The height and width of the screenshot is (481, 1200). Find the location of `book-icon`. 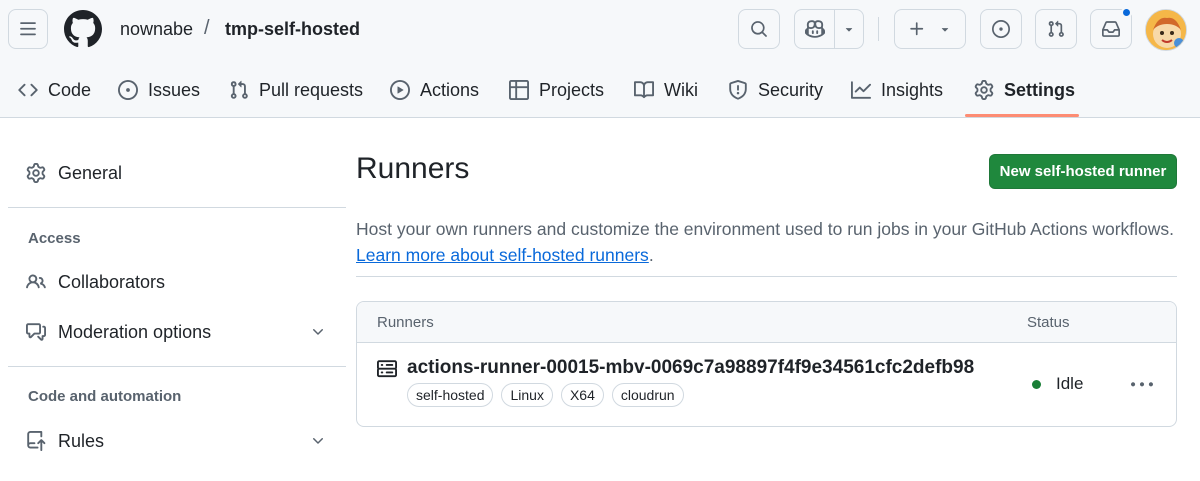

book-icon is located at coordinates (644, 90).